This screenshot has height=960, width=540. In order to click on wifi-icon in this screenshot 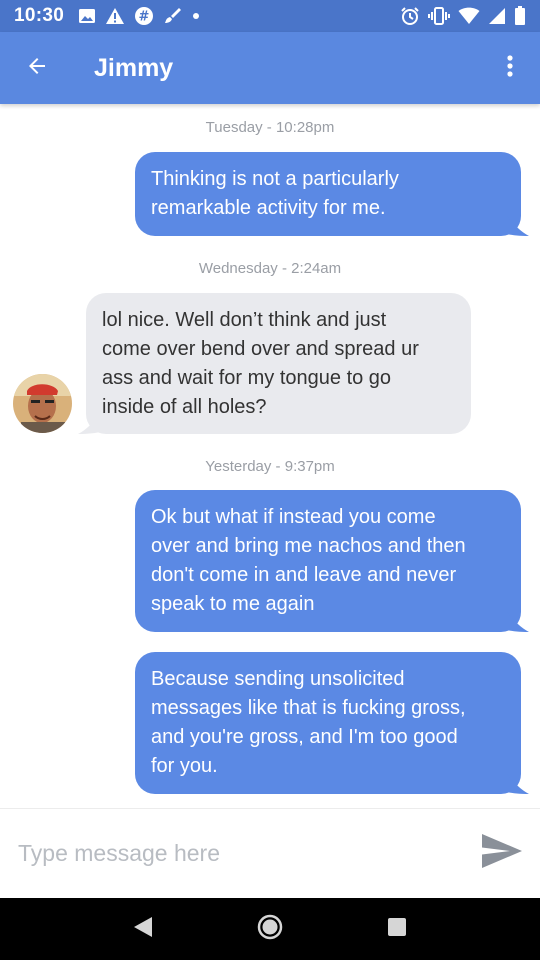, I will do `click(469, 16)`.